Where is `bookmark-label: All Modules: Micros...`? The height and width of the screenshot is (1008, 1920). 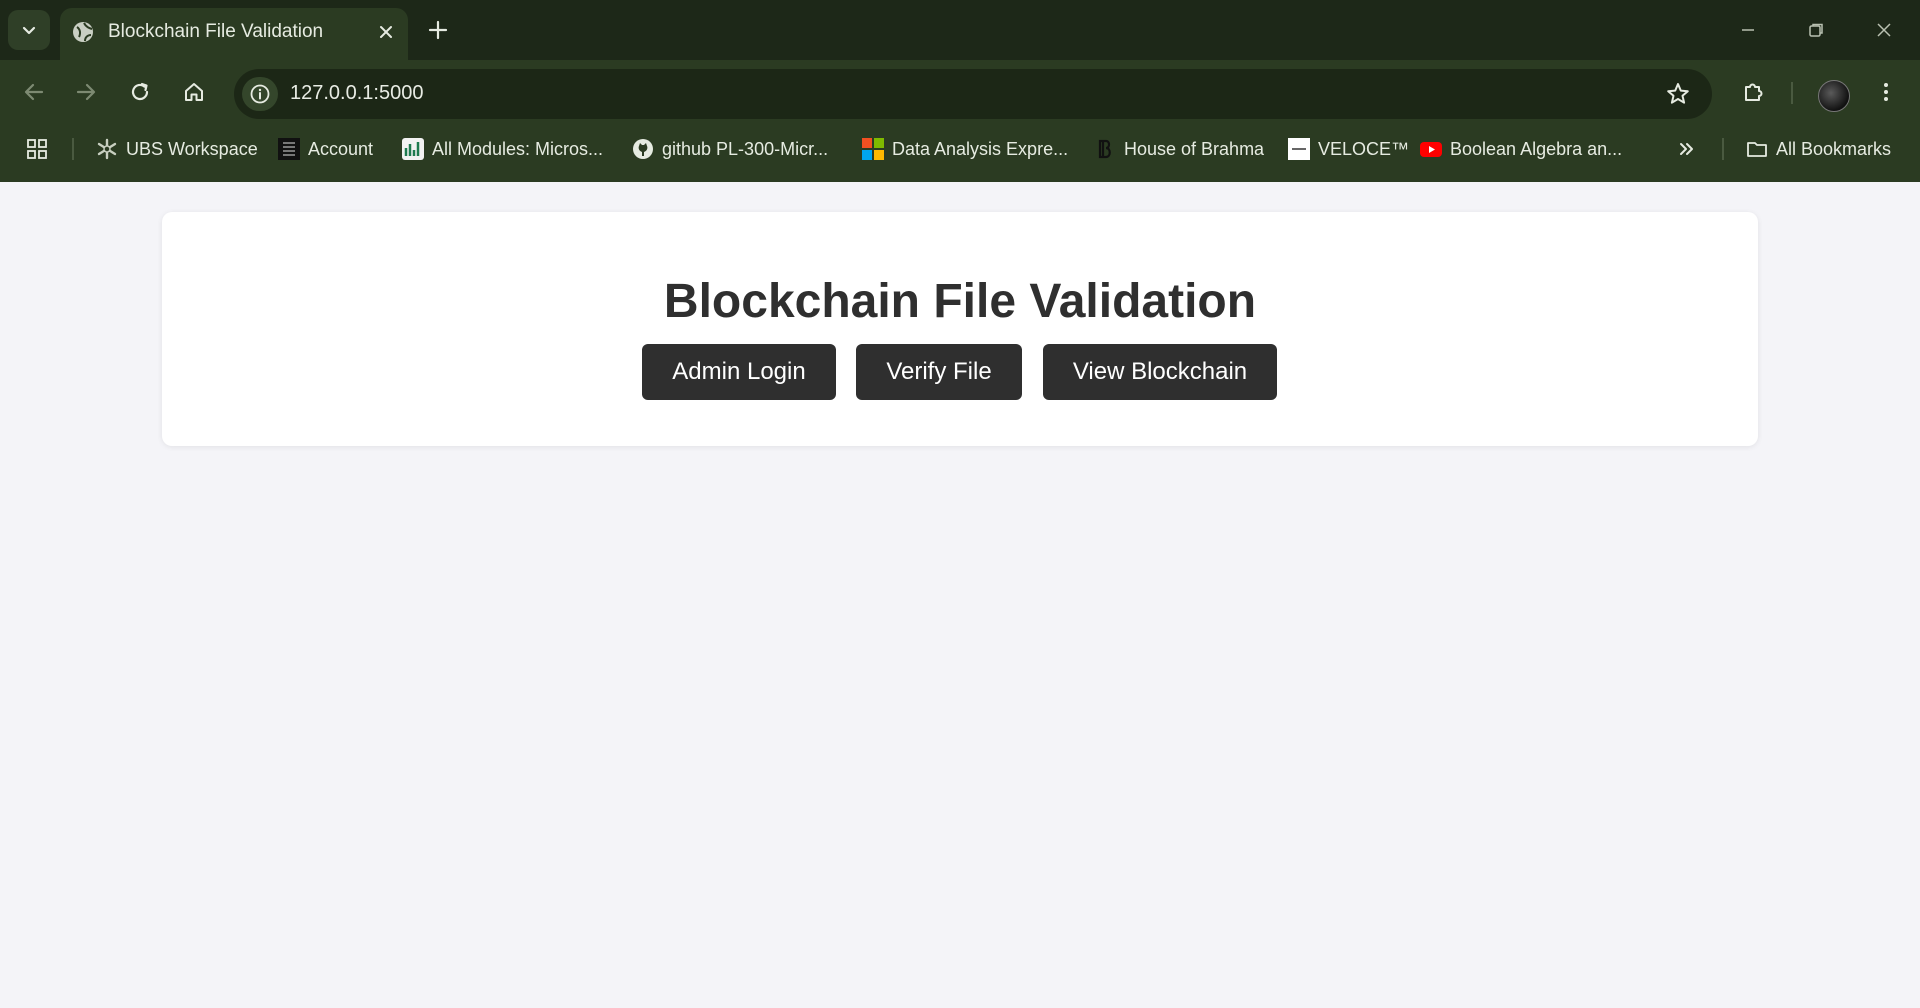
bookmark-label: All Modules: Micros... is located at coordinates (518, 148).